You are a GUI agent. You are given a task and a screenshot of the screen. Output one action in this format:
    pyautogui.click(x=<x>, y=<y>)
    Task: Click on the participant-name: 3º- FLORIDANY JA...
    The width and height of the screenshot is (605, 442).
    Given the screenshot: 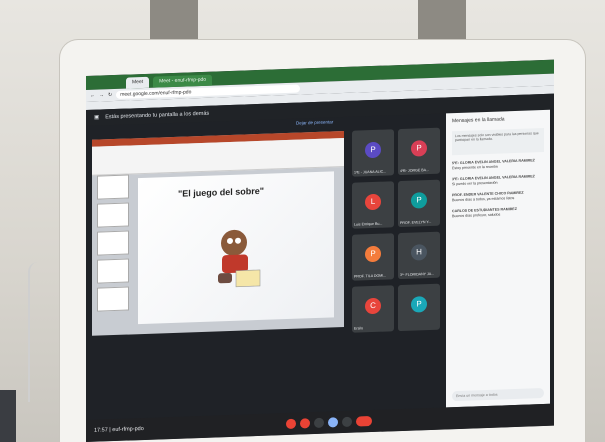 What is the action you would take?
    pyautogui.click(x=417, y=274)
    